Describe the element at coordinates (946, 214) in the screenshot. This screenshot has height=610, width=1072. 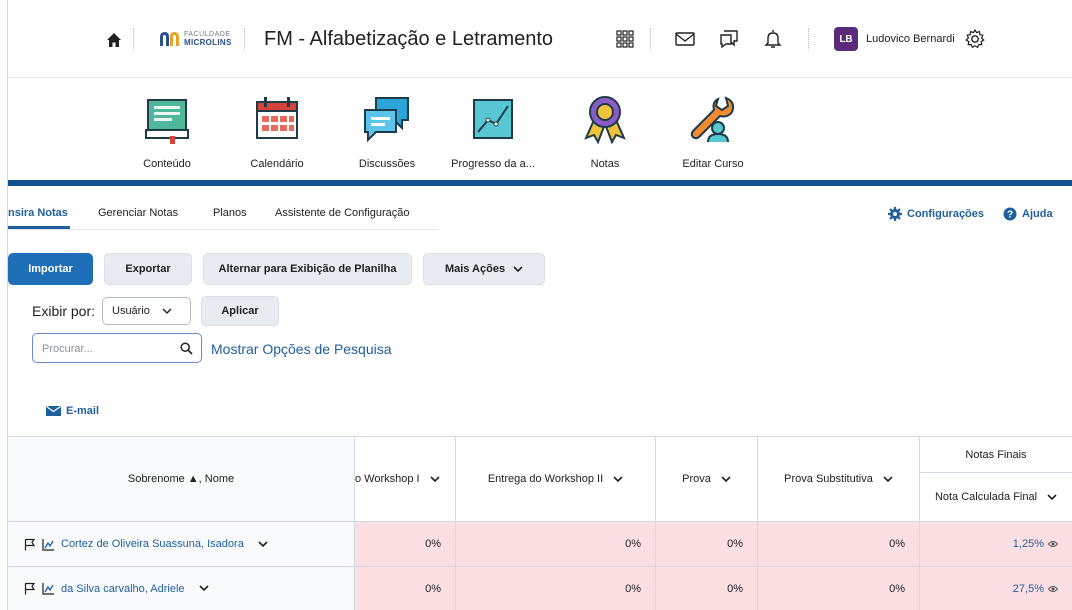
I see `settings-link-label: Configurações` at that location.